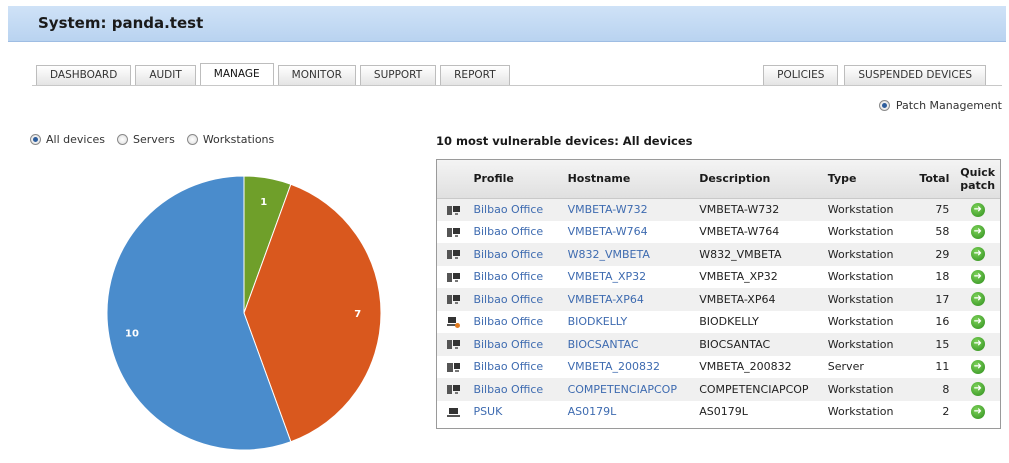  Describe the element at coordinates (739, 232) in the screenshot. I see `description-cell: VMBETA-W764` at that location.